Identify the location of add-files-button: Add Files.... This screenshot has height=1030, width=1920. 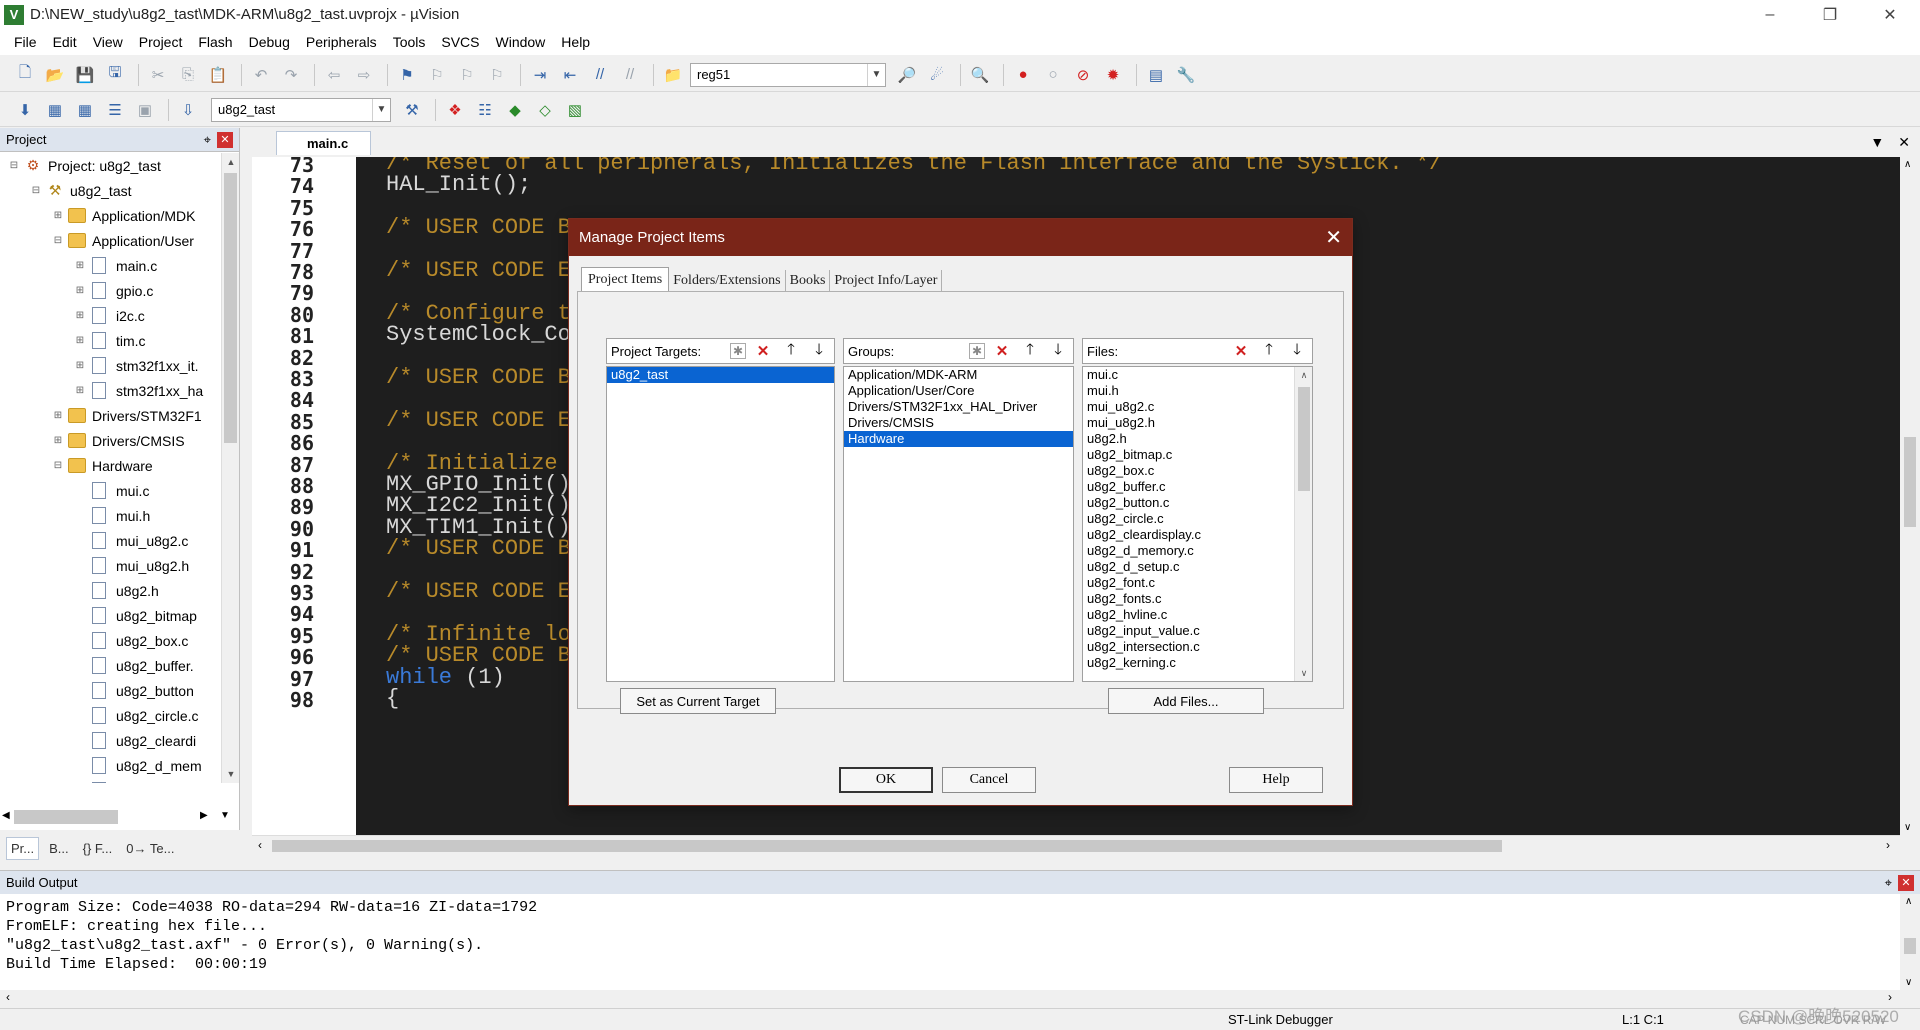
(1186, 701).